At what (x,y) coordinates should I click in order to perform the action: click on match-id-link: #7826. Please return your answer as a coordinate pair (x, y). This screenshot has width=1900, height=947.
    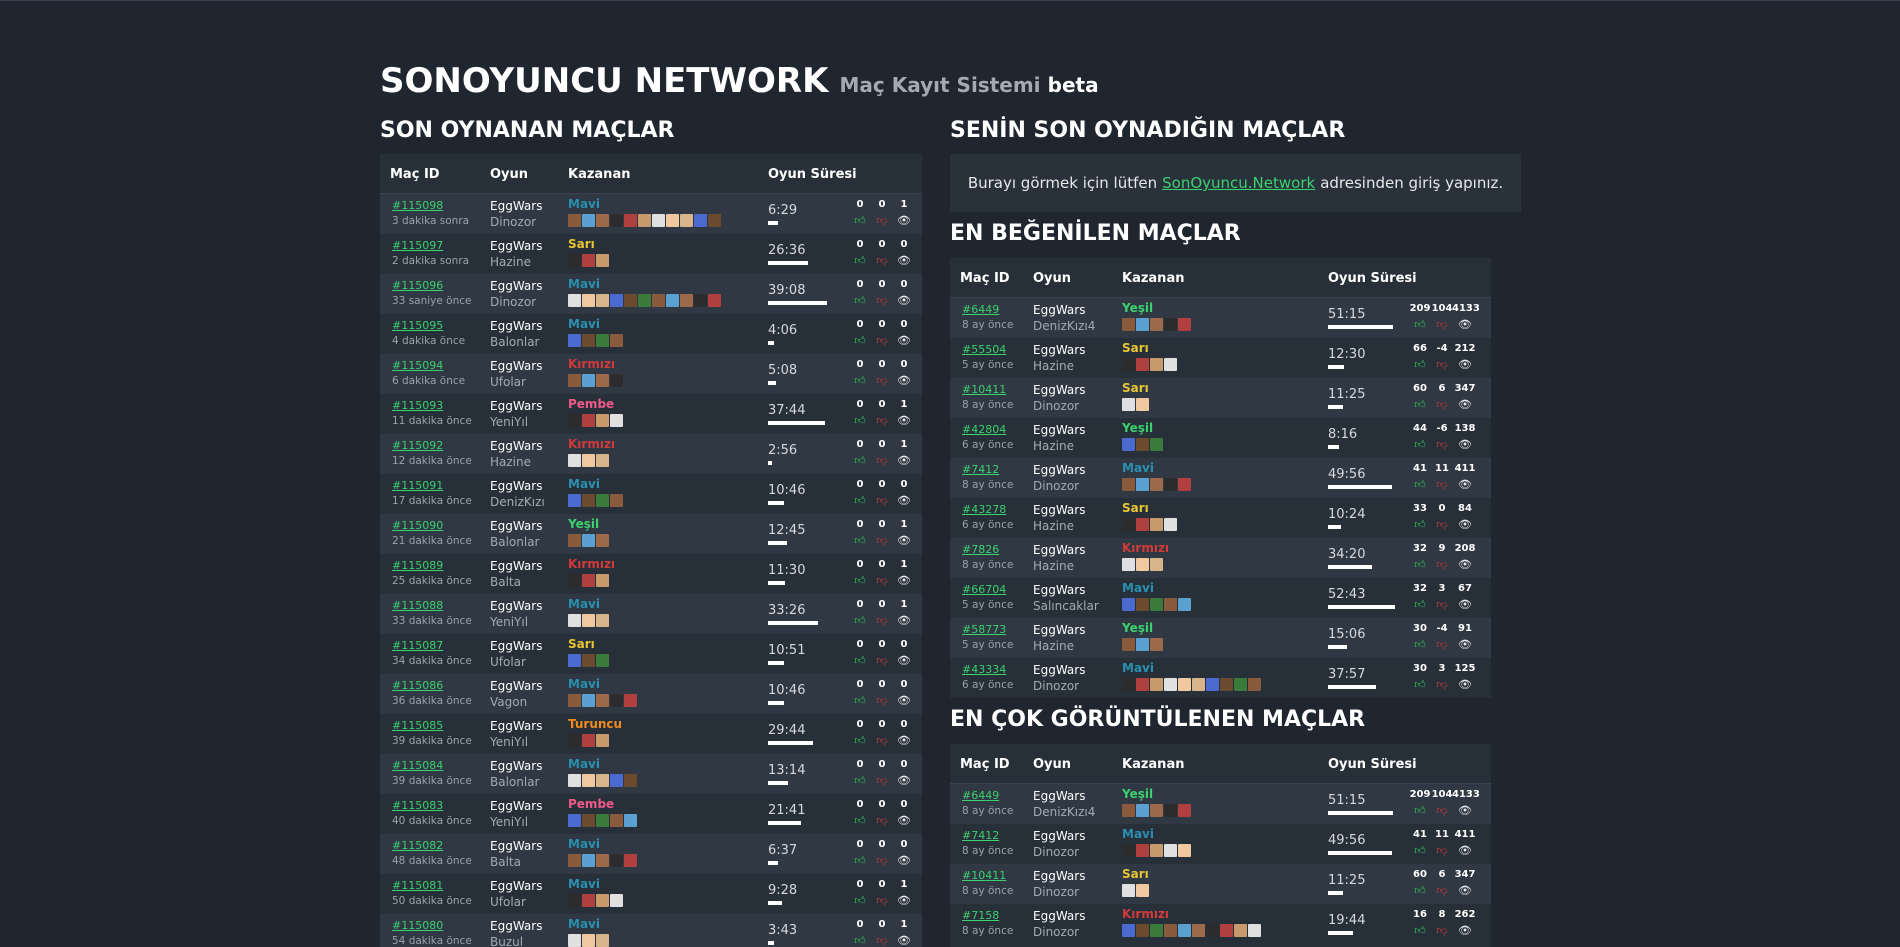
    Looking at the image, I should click on (980, 549).